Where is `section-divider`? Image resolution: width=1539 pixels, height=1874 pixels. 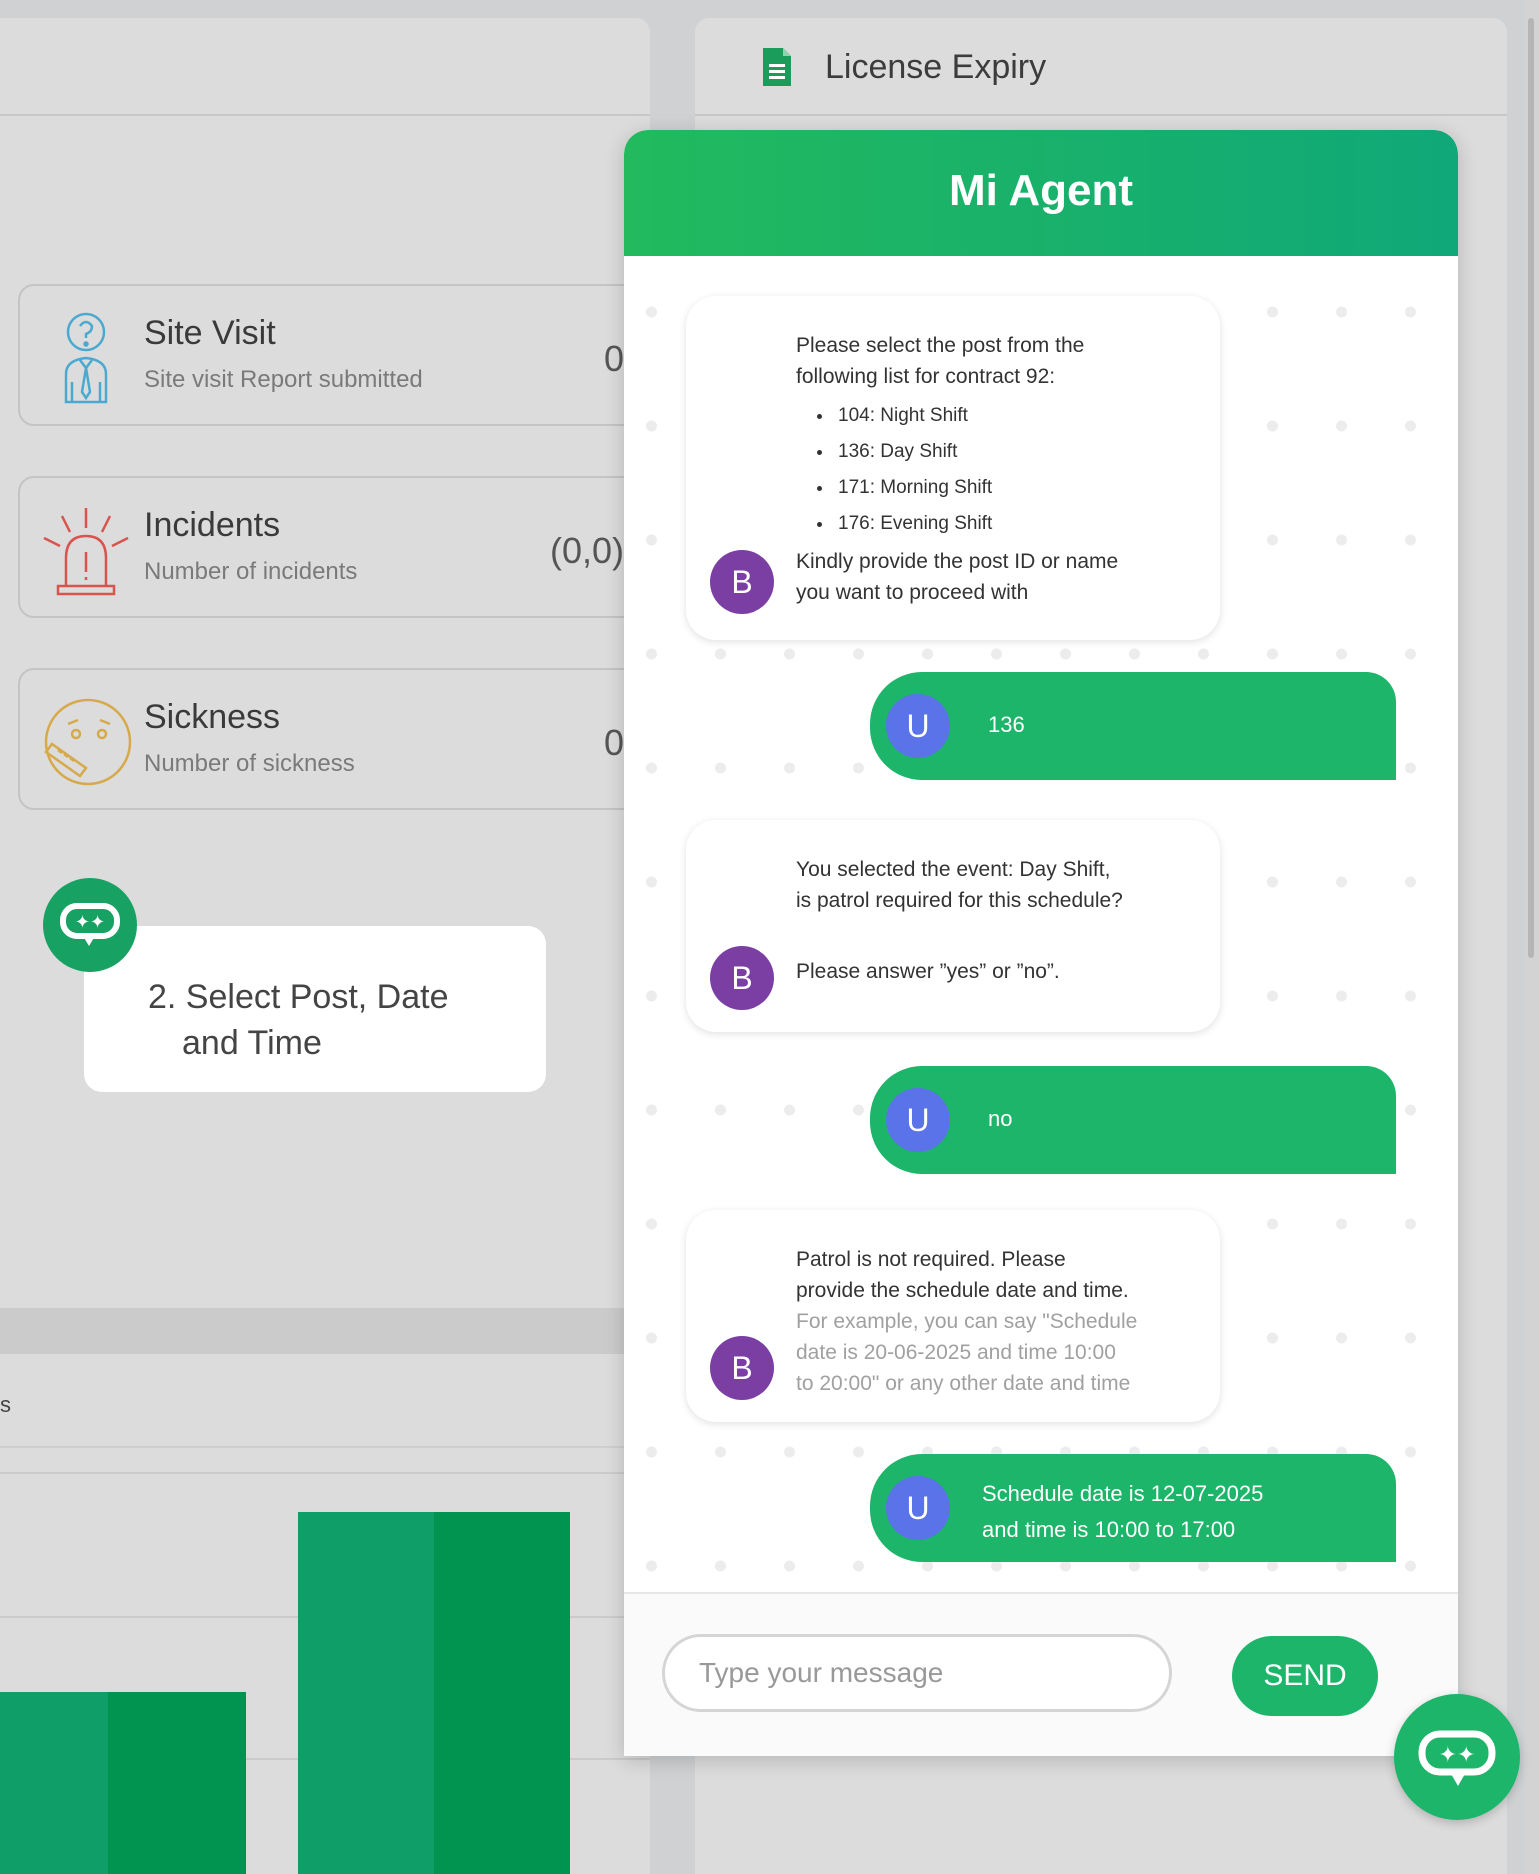 section-divider is located at coordinates (325, 1331).